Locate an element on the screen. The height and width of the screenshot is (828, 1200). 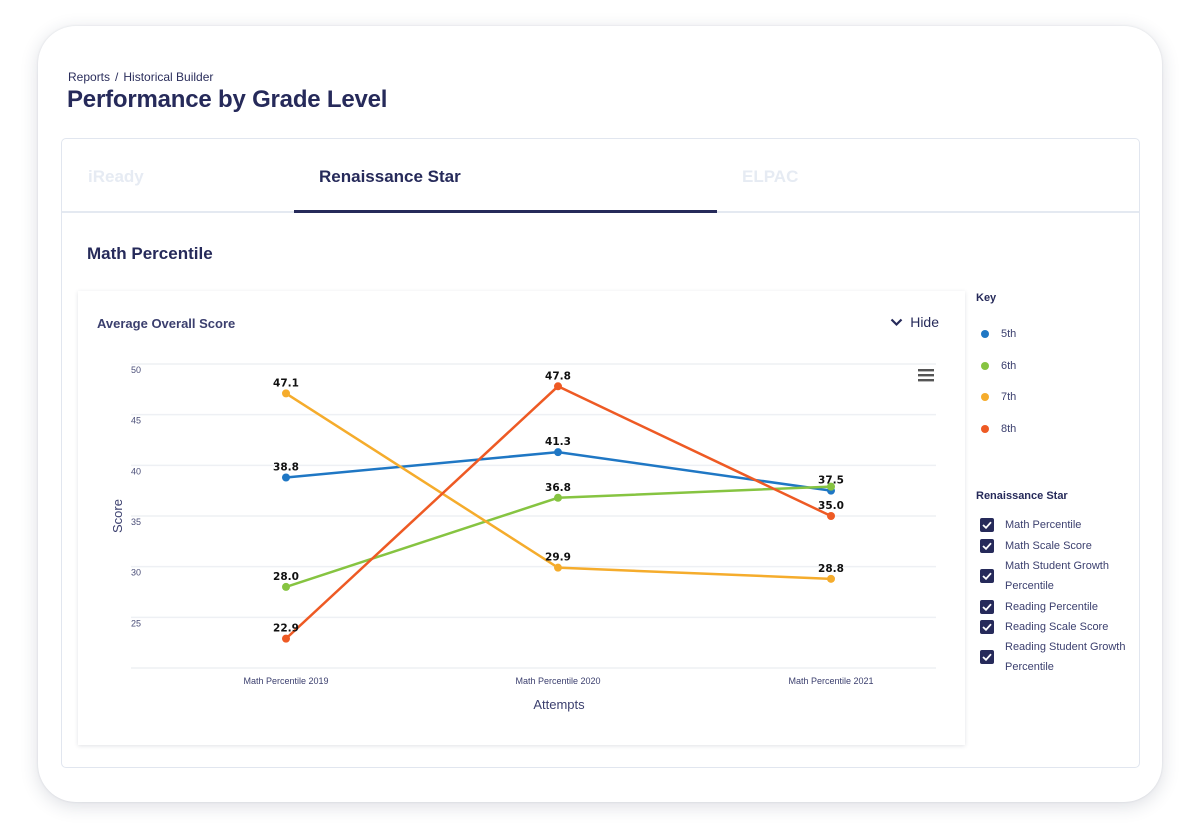
series-line-8th is located at coordinates (558, 512).